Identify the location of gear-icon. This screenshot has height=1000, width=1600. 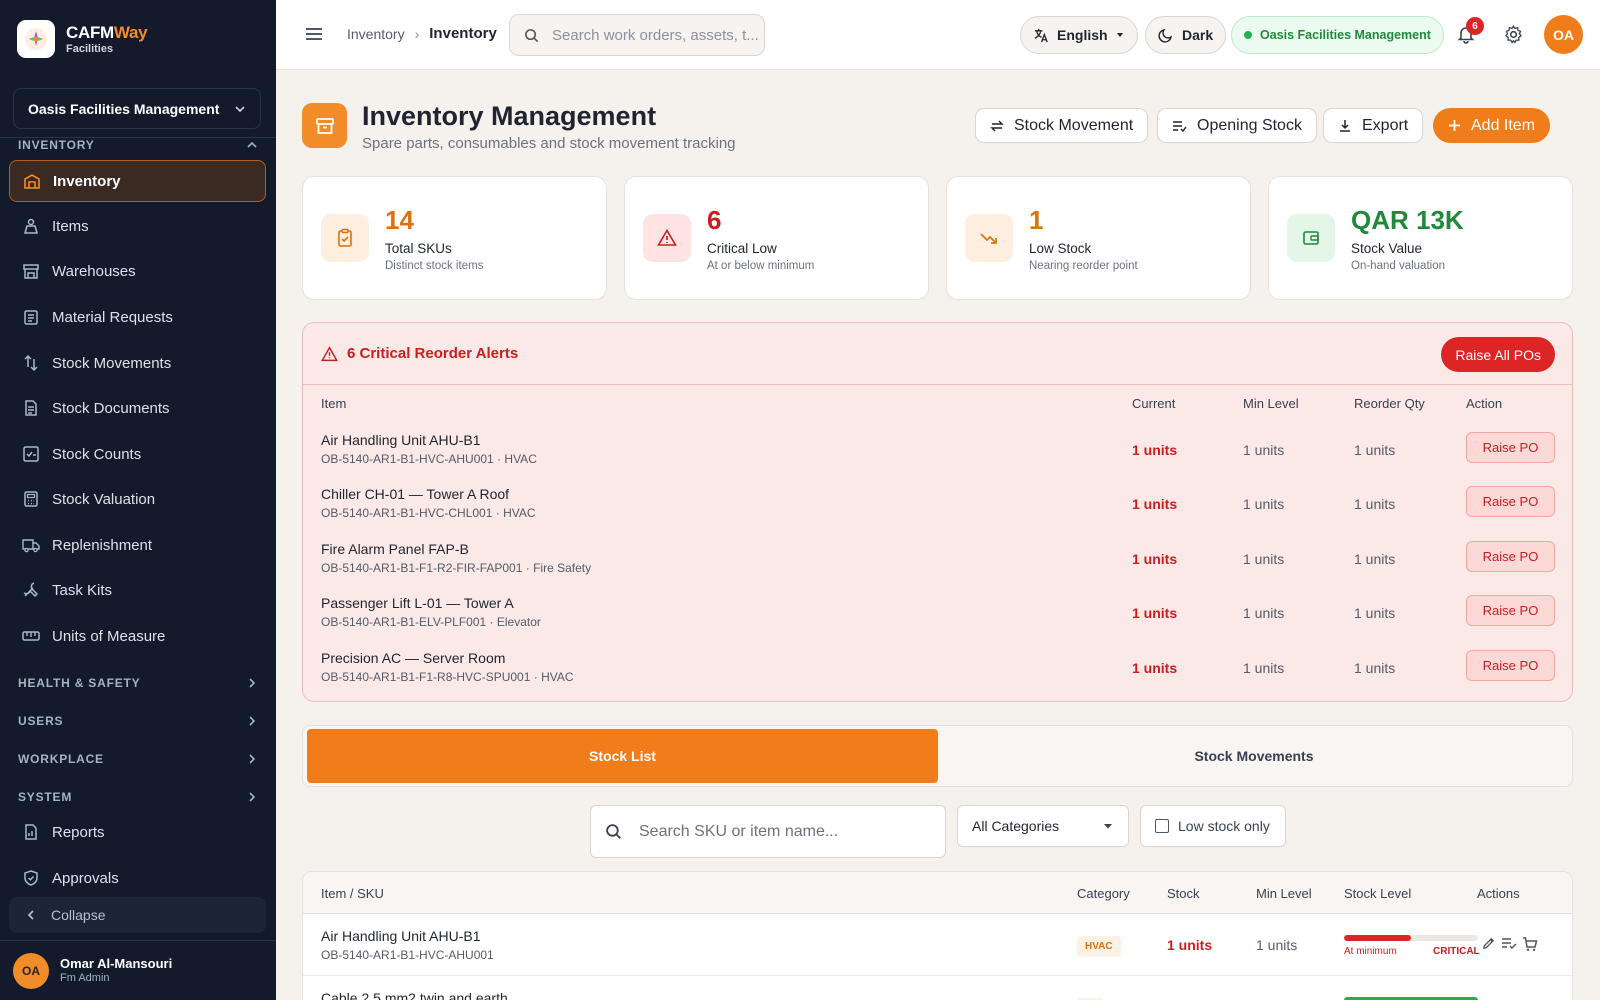
(1513, 34).